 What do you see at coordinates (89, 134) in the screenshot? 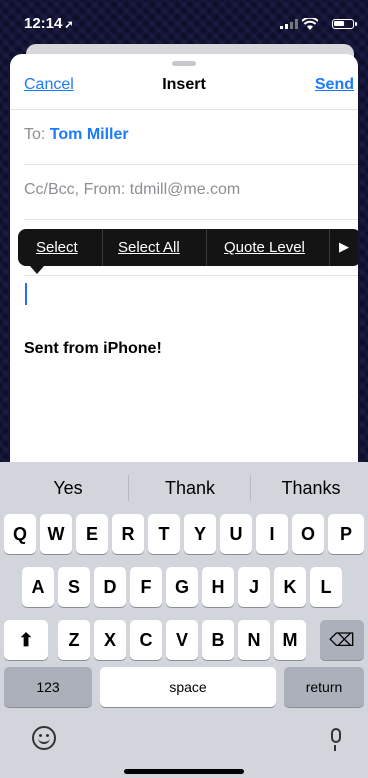
I see `recipient-token: Tom Miller` at bounding box center [89, 134].